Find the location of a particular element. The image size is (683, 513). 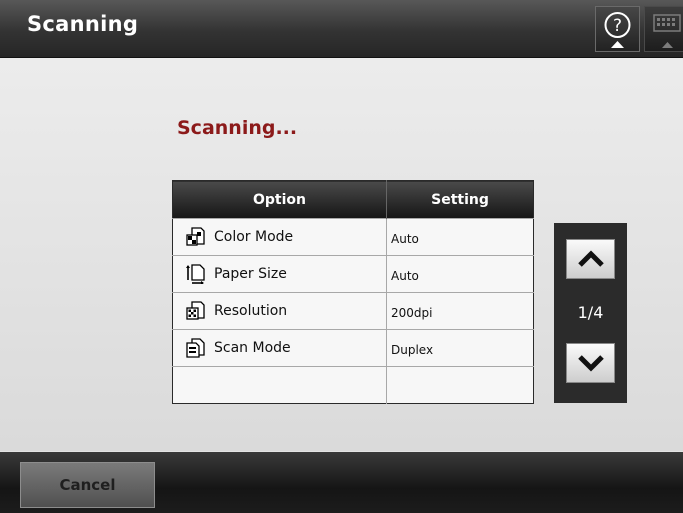

table-row: Paper Size Auto is located at coordinates (353, 274).